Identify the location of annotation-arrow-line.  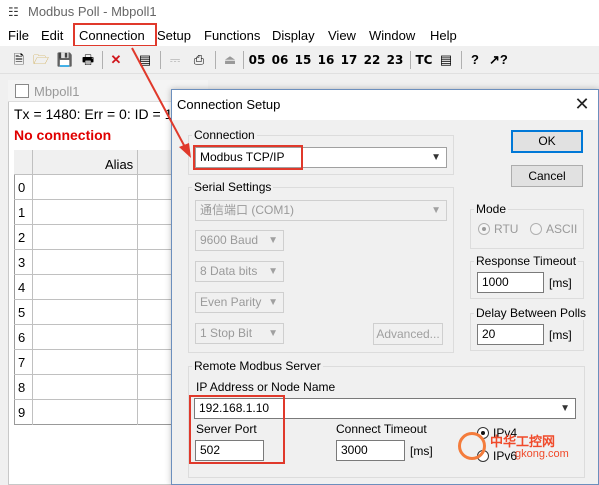
(159, 98).